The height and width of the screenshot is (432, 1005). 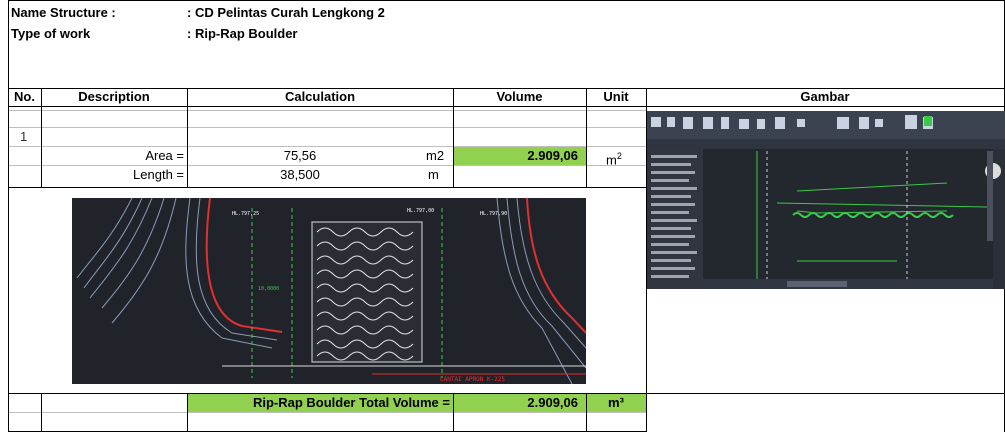 What do you see at coordinates (420, 211) in the screenshot?
I see `drawing-label: HL.797,00` at bounding box center [420, 211].